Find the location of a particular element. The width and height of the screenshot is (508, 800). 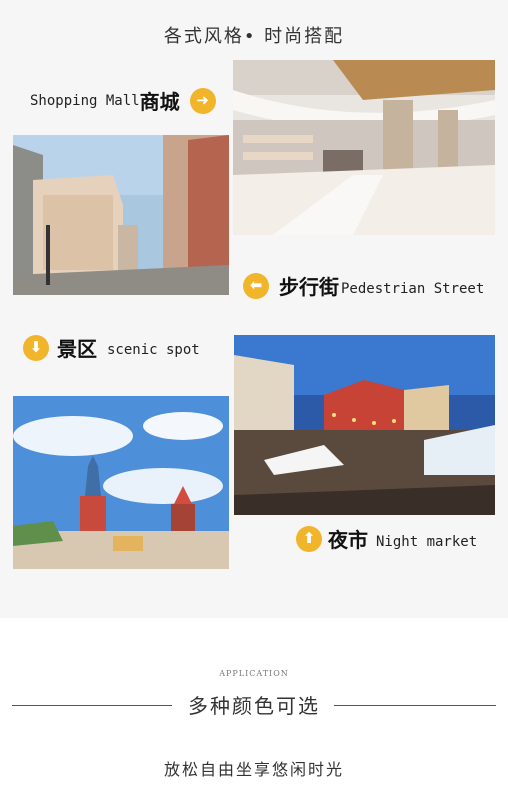

scenic-label-en: scenic spot is located at coordinates (153, 349).